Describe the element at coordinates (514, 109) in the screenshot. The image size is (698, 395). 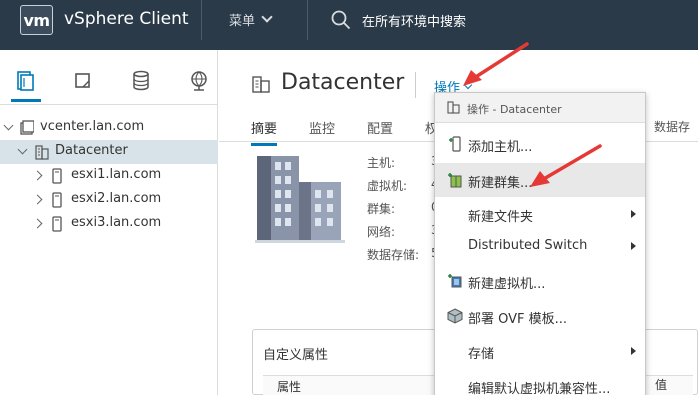
I see `dropdown-header-label: 操作 - Datacenter` at that location.